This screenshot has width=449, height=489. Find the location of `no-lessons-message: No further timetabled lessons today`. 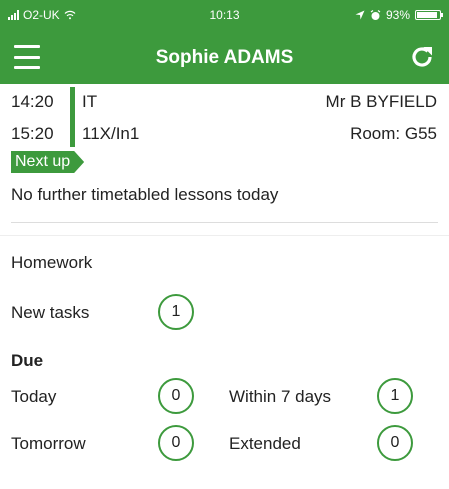

no-lessons-message: No further timetabled lessons today is located at coordinates (145, 194).